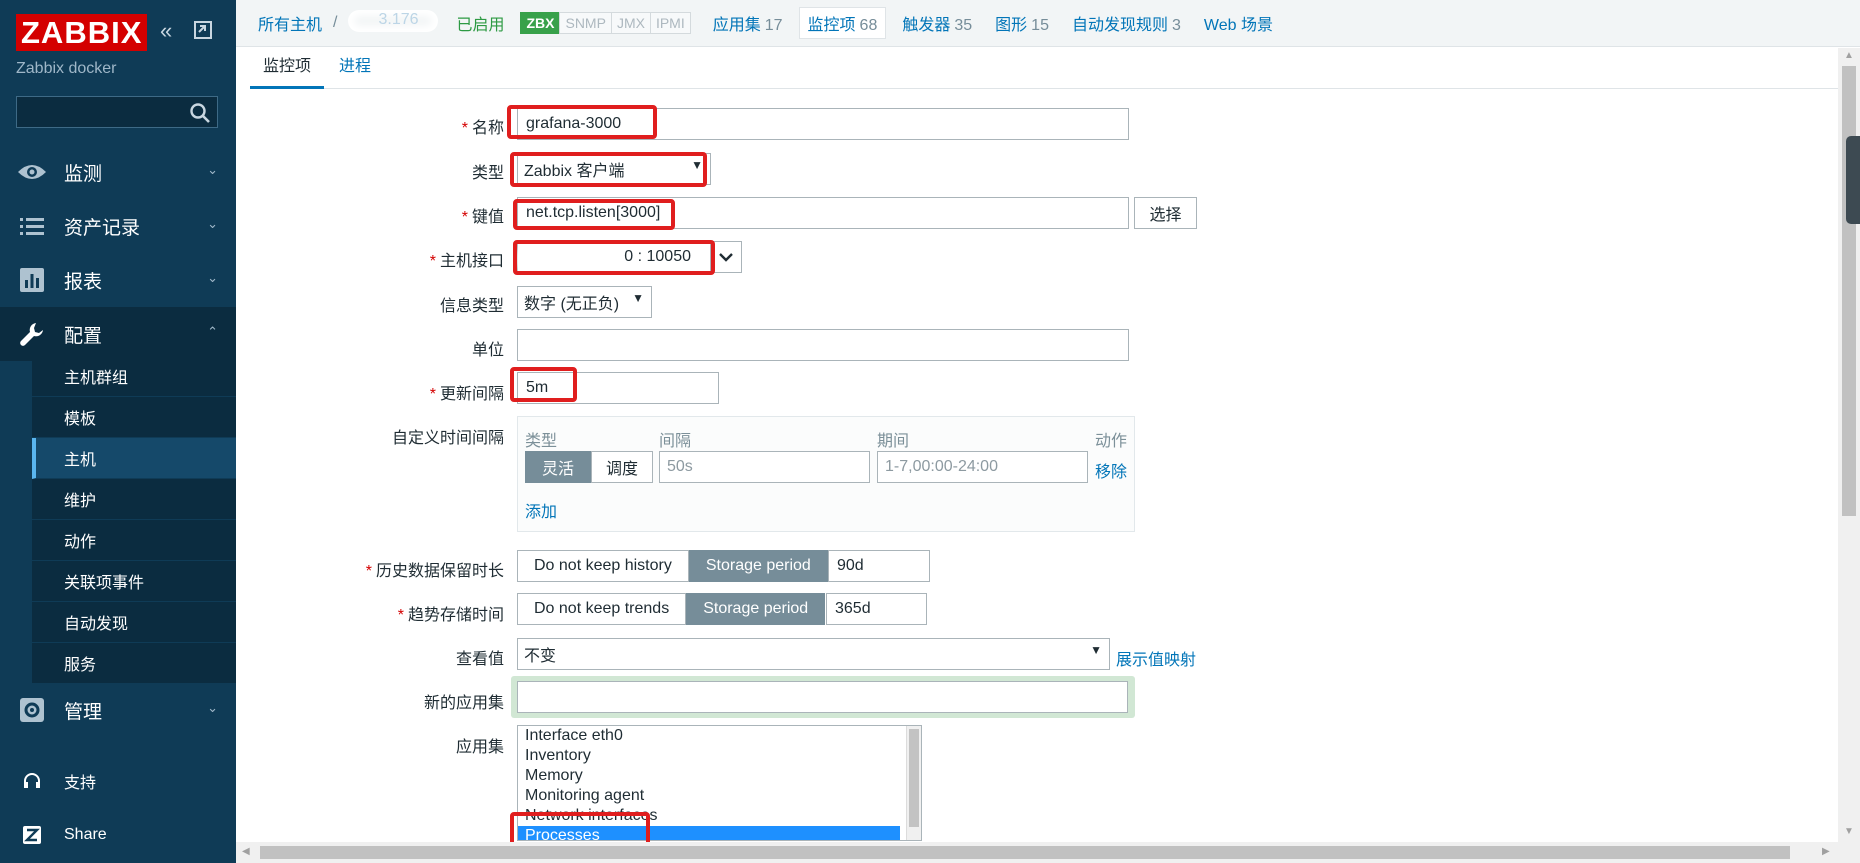 The width and height of the screenshot is (1860, 863). What do you see at coordinates (823, 345) in the screenshot?
I see `units-field` at bounding box center [823, 345].